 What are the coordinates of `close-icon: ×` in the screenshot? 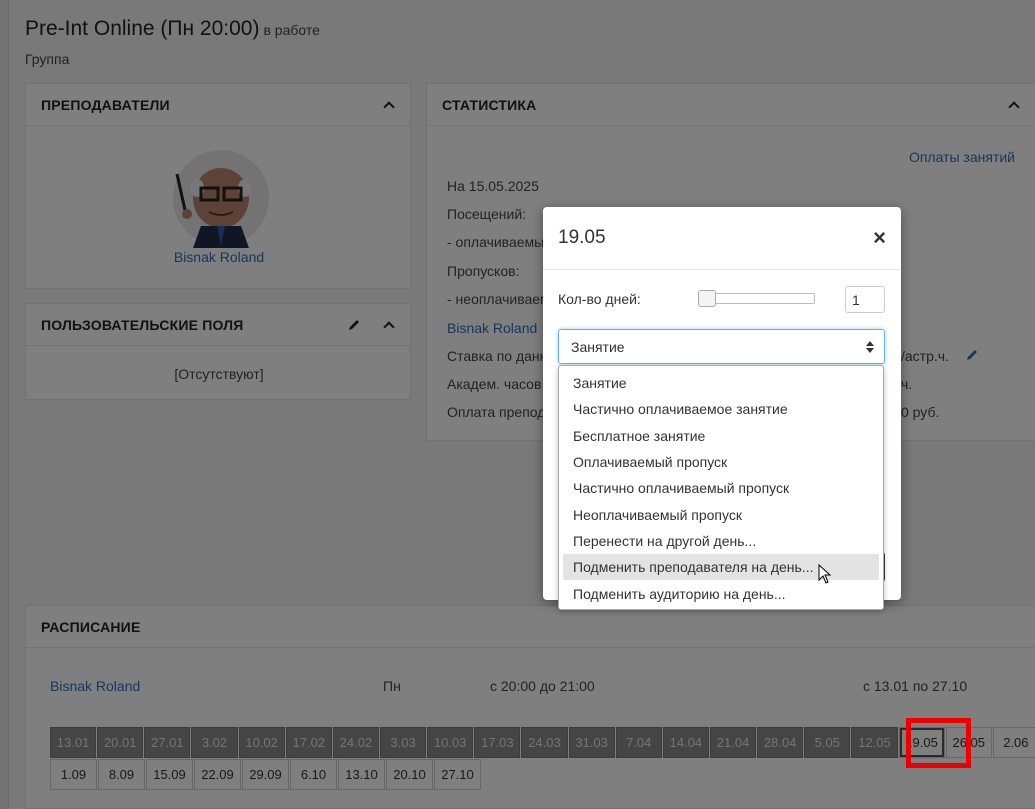 It's located at (879, 238).